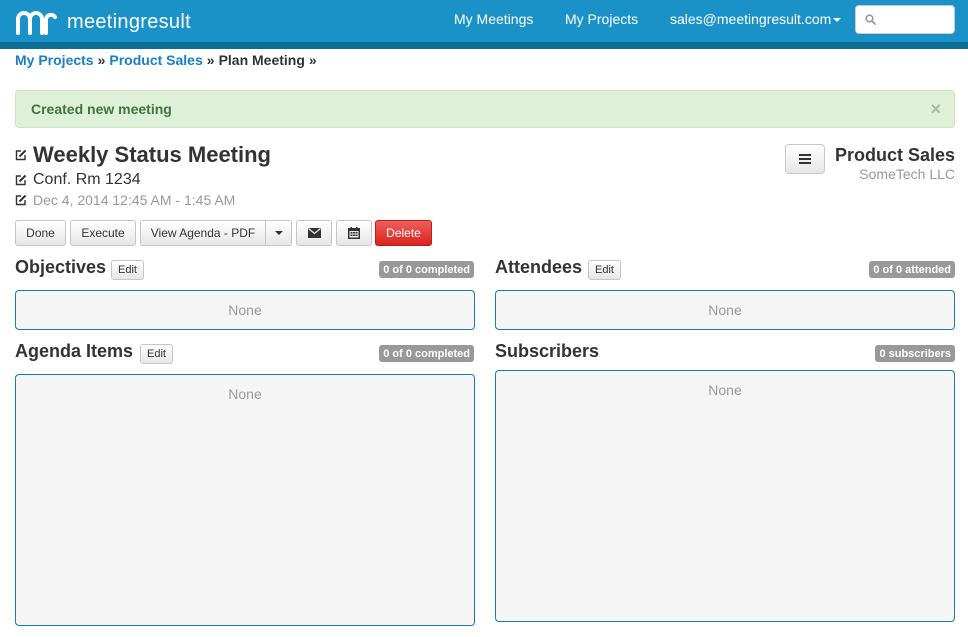 The image size is (968, 637). Describe the element at coordinates (870, 19) in the screenshot. I see `search-icon` at that location.